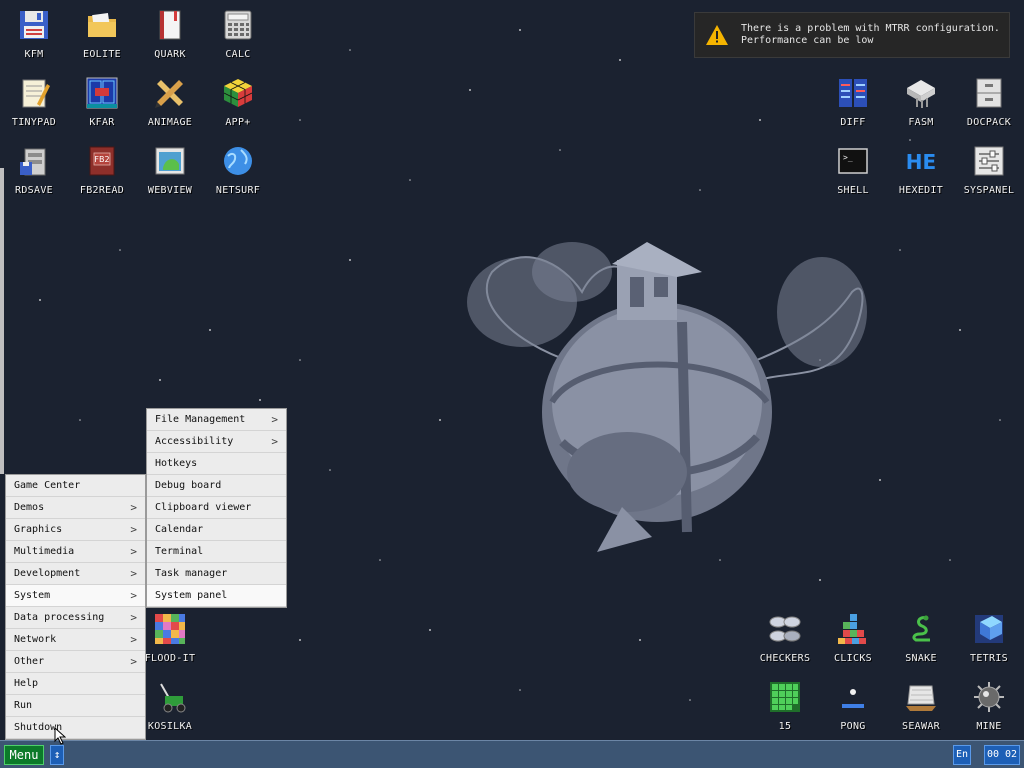  What do you see at coordinates (216, 596) in the screenshot?
I see `submenu-item-system-panel: System panel` at bounding box center [216, 596].